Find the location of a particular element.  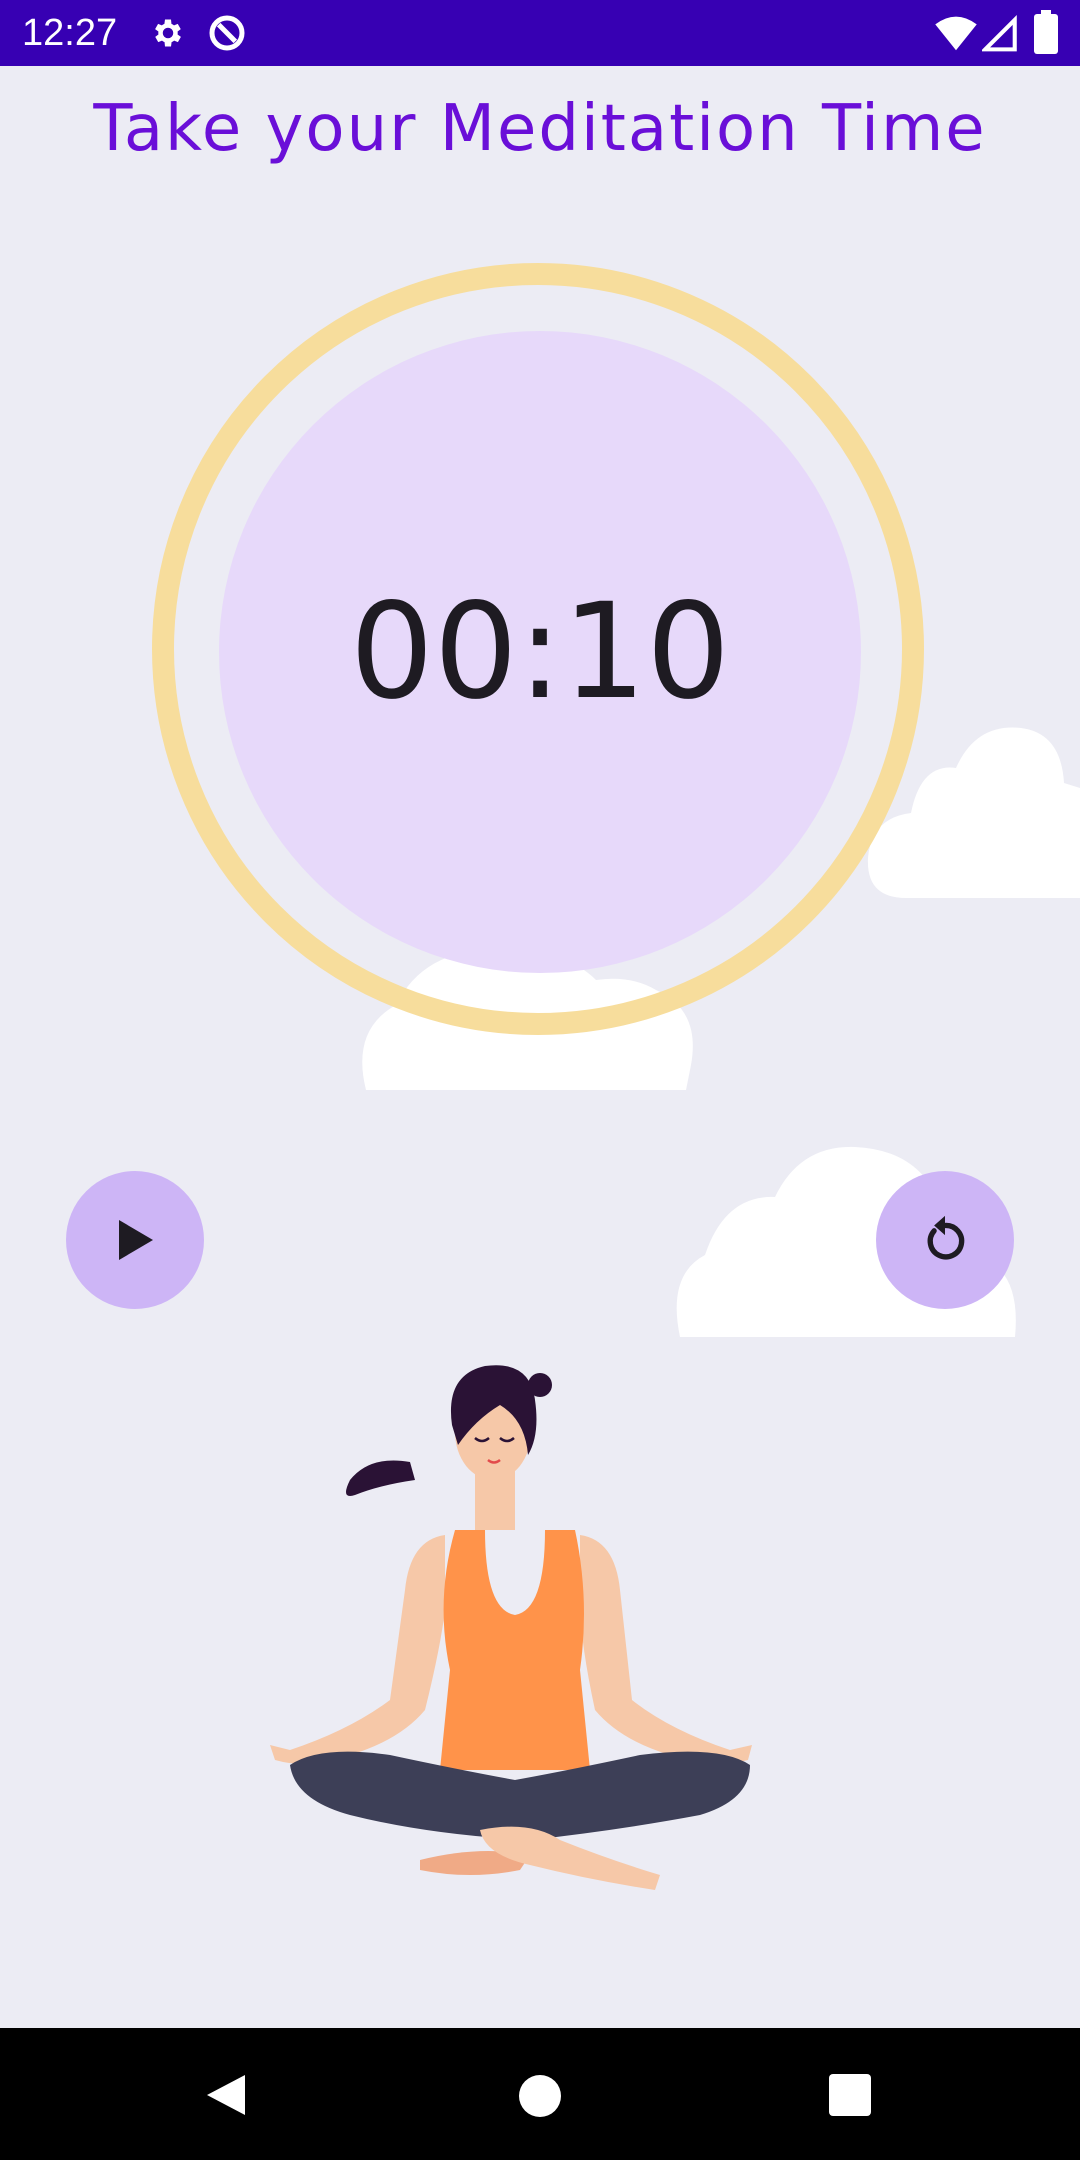

right-arm is located at coordinates (666, 1649).